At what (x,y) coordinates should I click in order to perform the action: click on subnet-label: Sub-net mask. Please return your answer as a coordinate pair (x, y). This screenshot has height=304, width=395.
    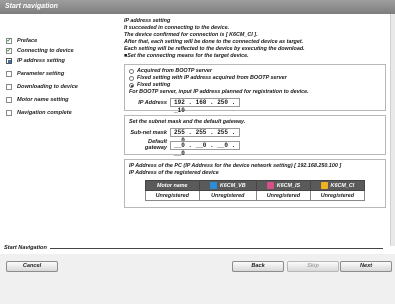
    Looking at the image, I should click on (148, 132).